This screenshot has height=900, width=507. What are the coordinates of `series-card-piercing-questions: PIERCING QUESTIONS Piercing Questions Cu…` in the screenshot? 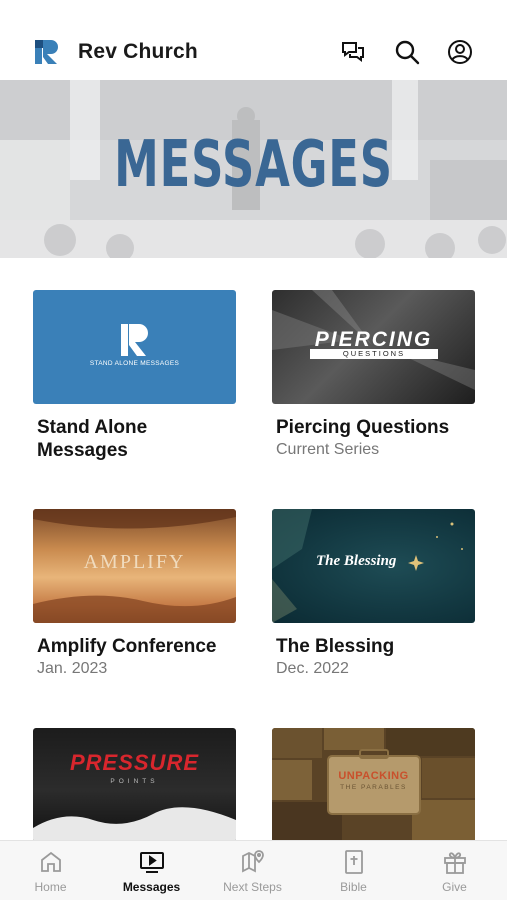 It's located at (373, 375).